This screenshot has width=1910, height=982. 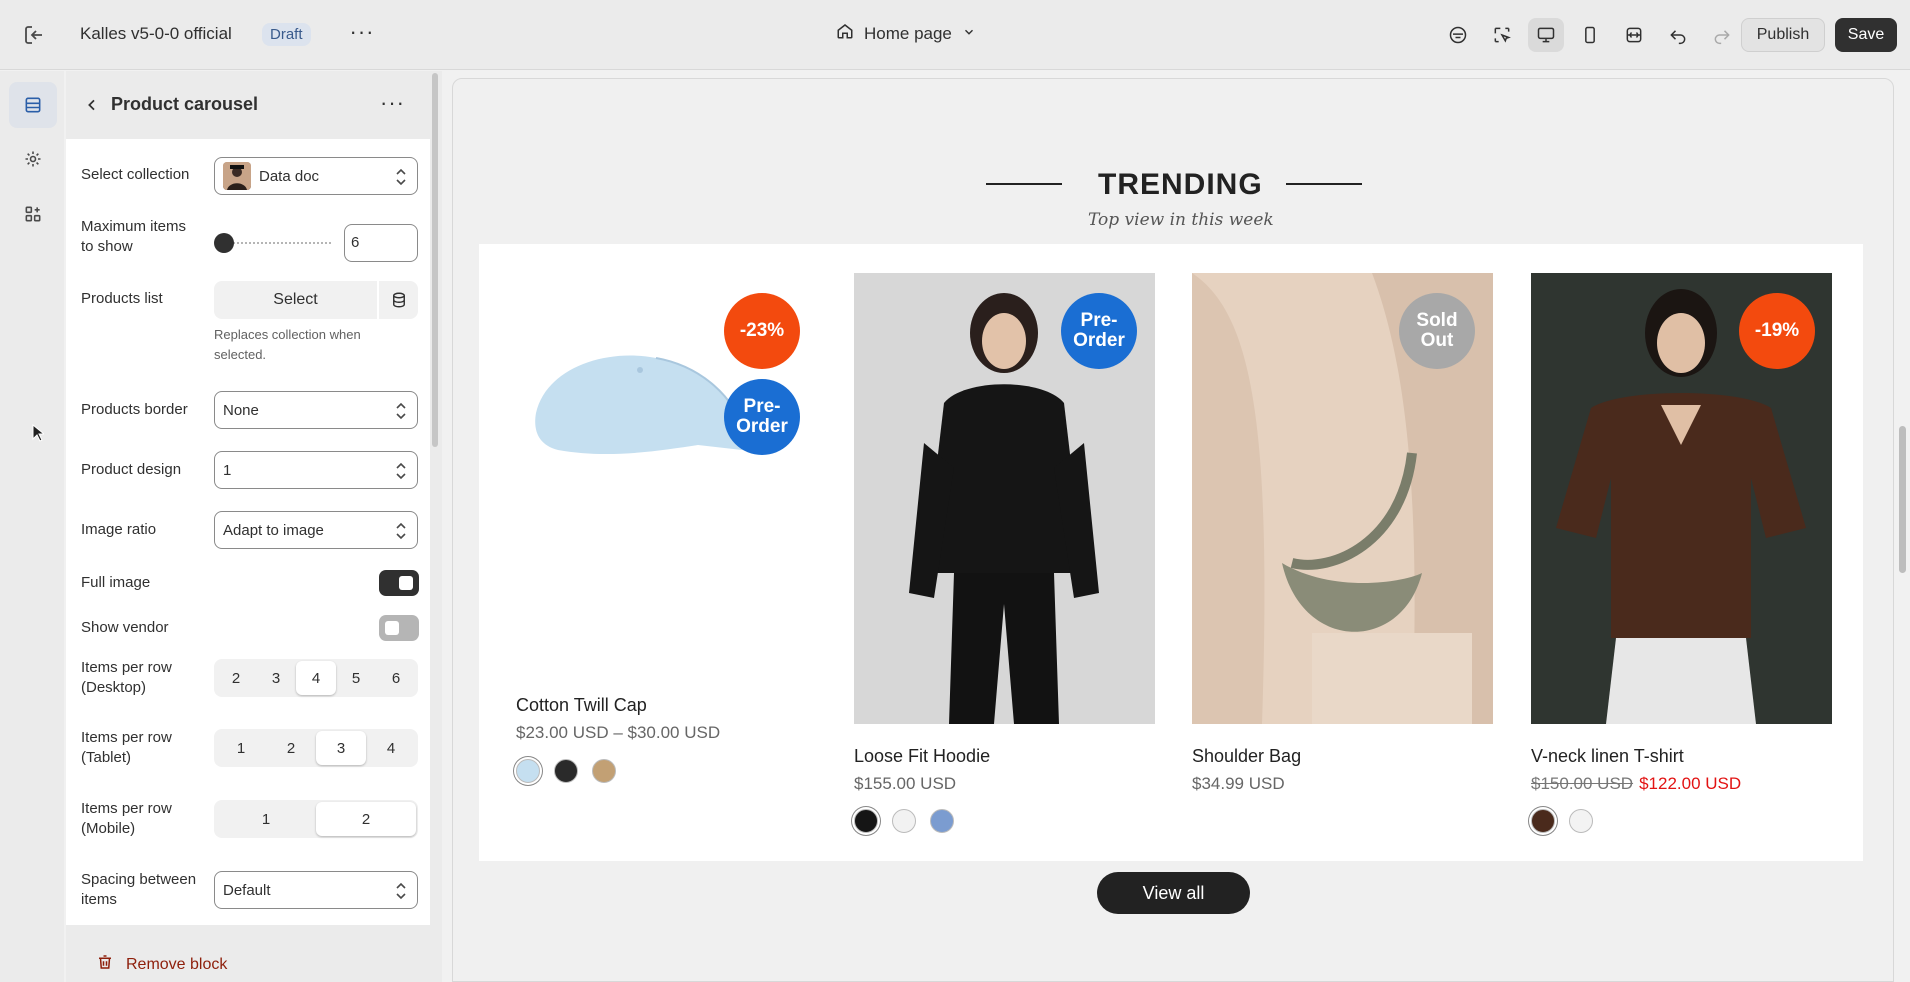 I want to click on products-list-label: Products list, so click(x=122, y=298).